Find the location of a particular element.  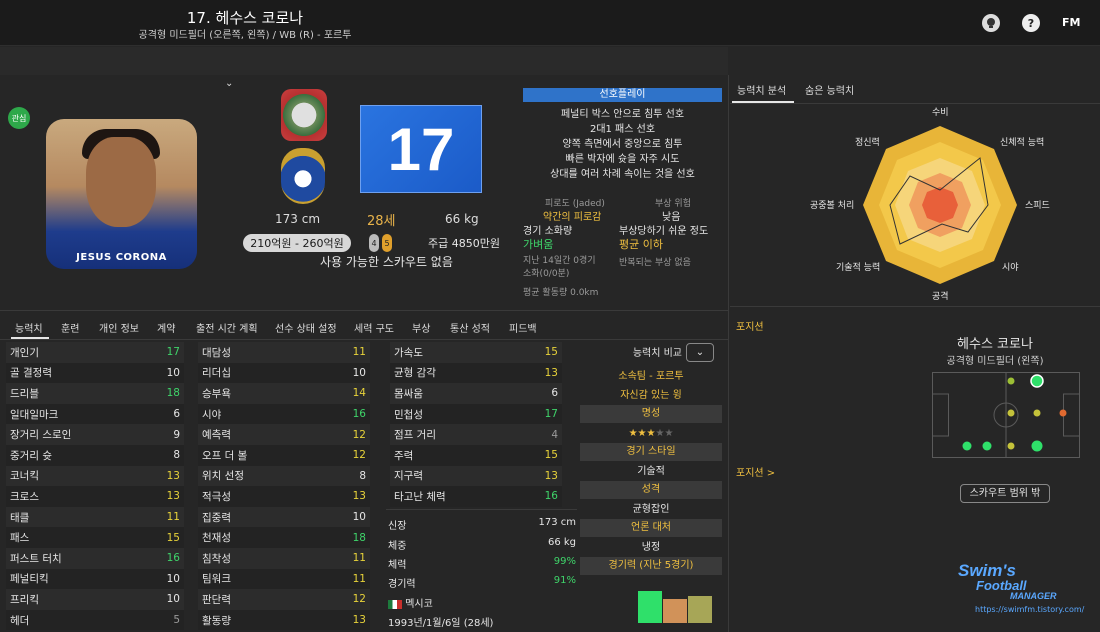

tab-hidden-attributes: 숨은 능력치 is located at coordinates (829, 89).